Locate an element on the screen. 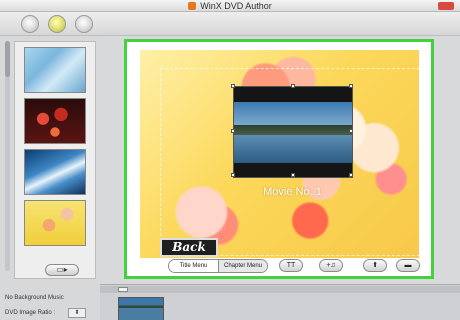 The height and width of the screenshot is (320, 460). up-arrow-button: ⬆ is located at coordinates (375, 265).